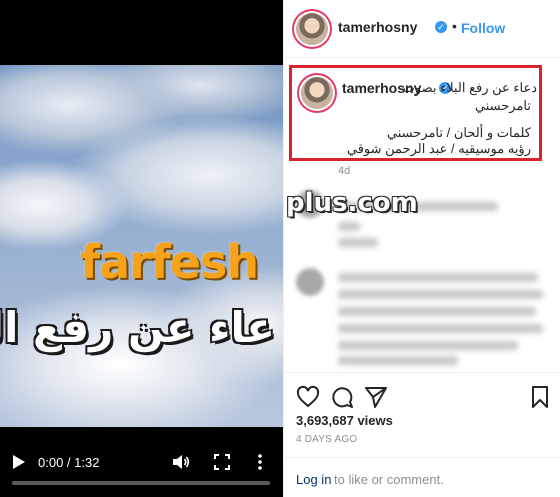  Describe the element at coordinates (313, 479) in the screenshot. I see `login-link: Log in` at that location.